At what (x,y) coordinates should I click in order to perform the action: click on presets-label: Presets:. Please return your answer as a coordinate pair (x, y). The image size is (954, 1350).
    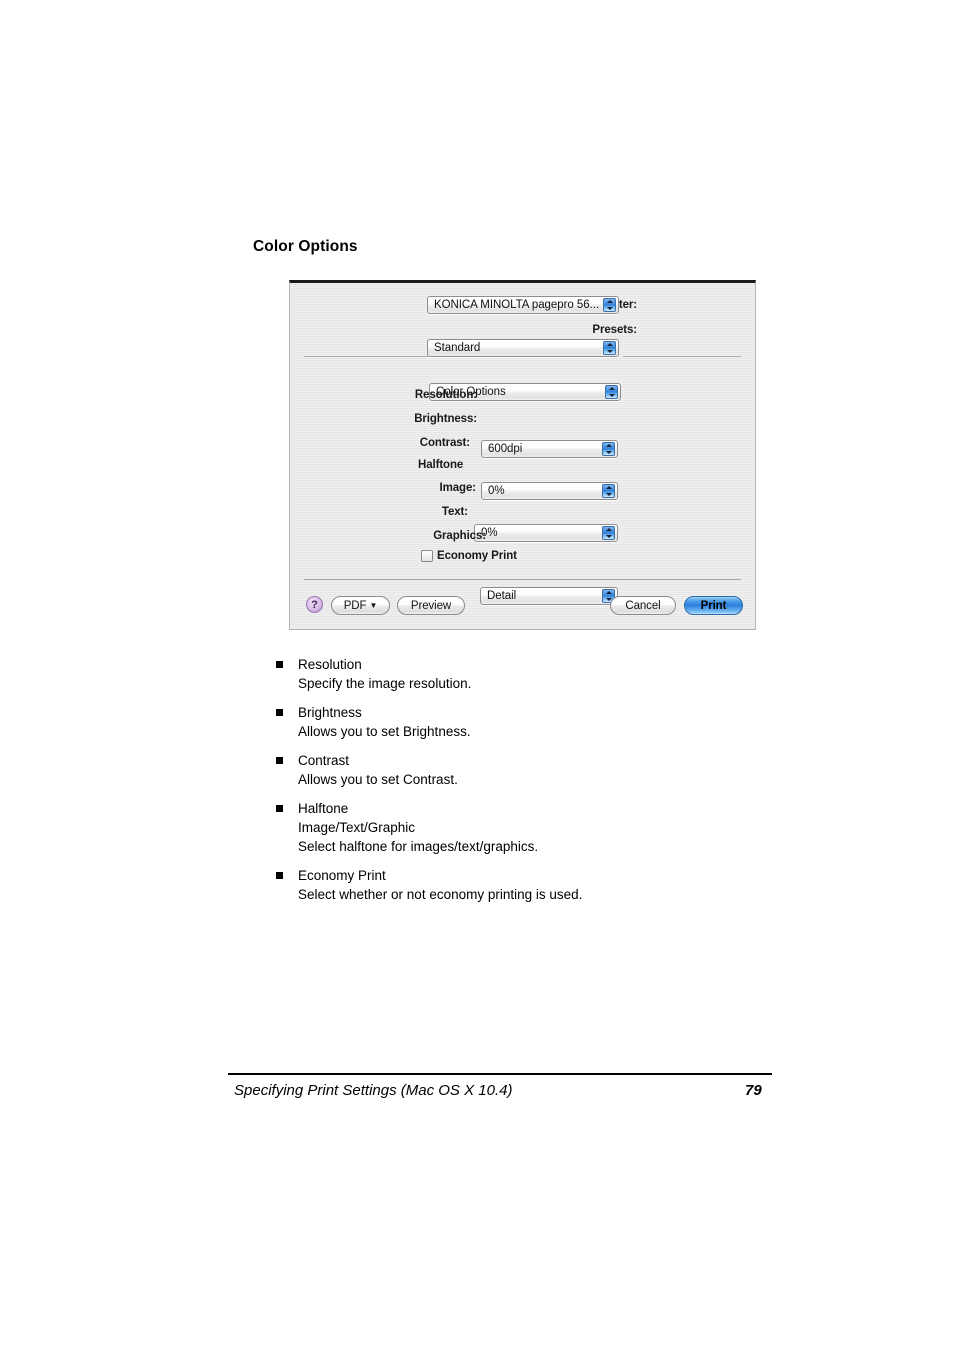
    Looking at the image, I should click on (614, 330).